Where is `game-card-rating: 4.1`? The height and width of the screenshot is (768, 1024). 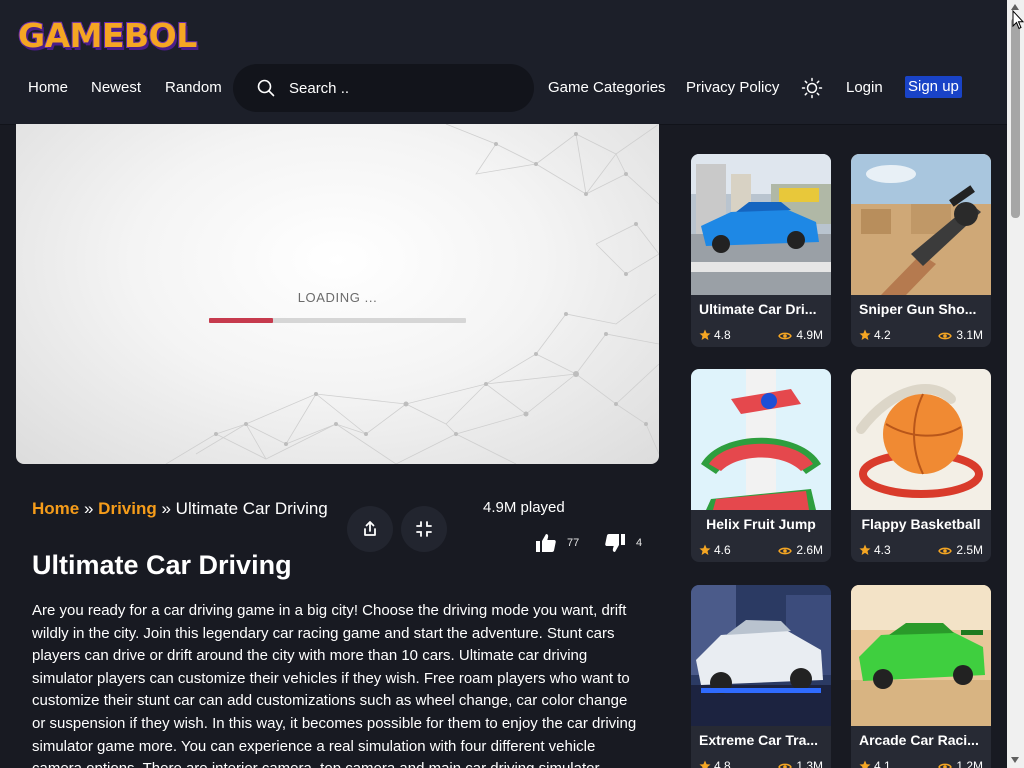 game-card-rating: 4.1 is located at coordinates (875, 763).